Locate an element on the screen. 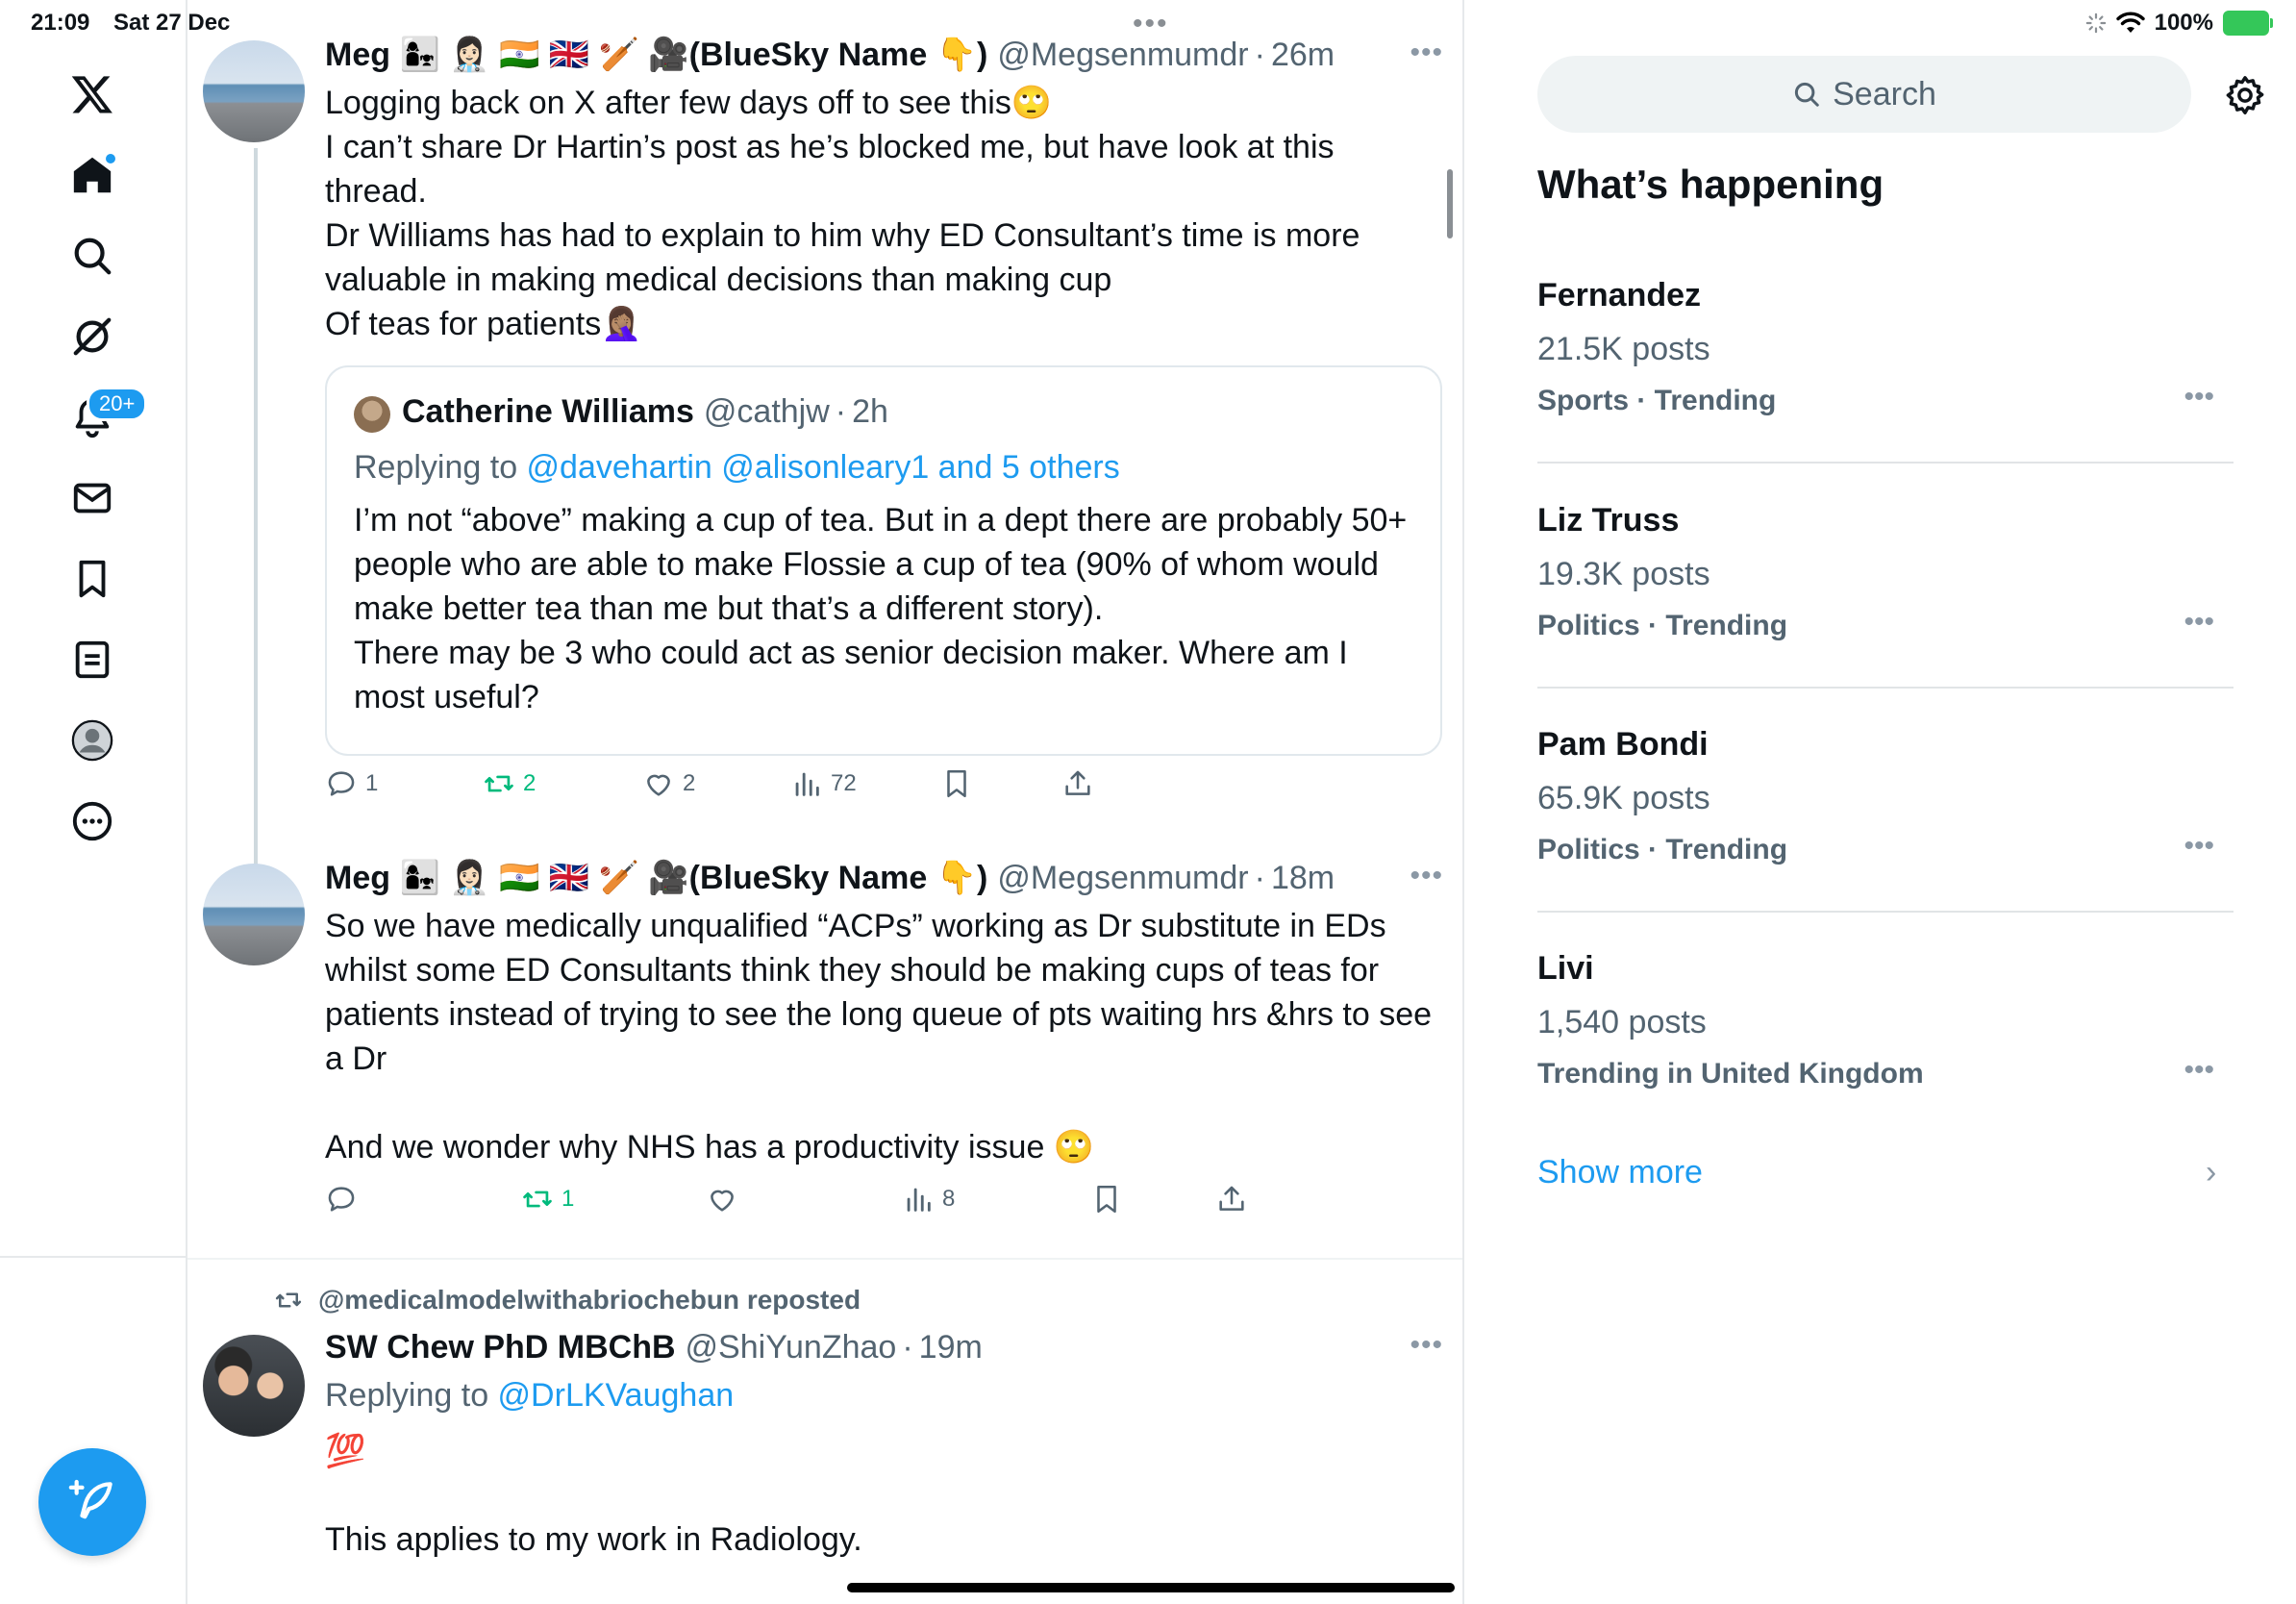 The height and width of the screenshot is (1604, 2296). replying-to-link: @davehartin @alisonleary1 and 5 others is located at coordinates (823, 467).